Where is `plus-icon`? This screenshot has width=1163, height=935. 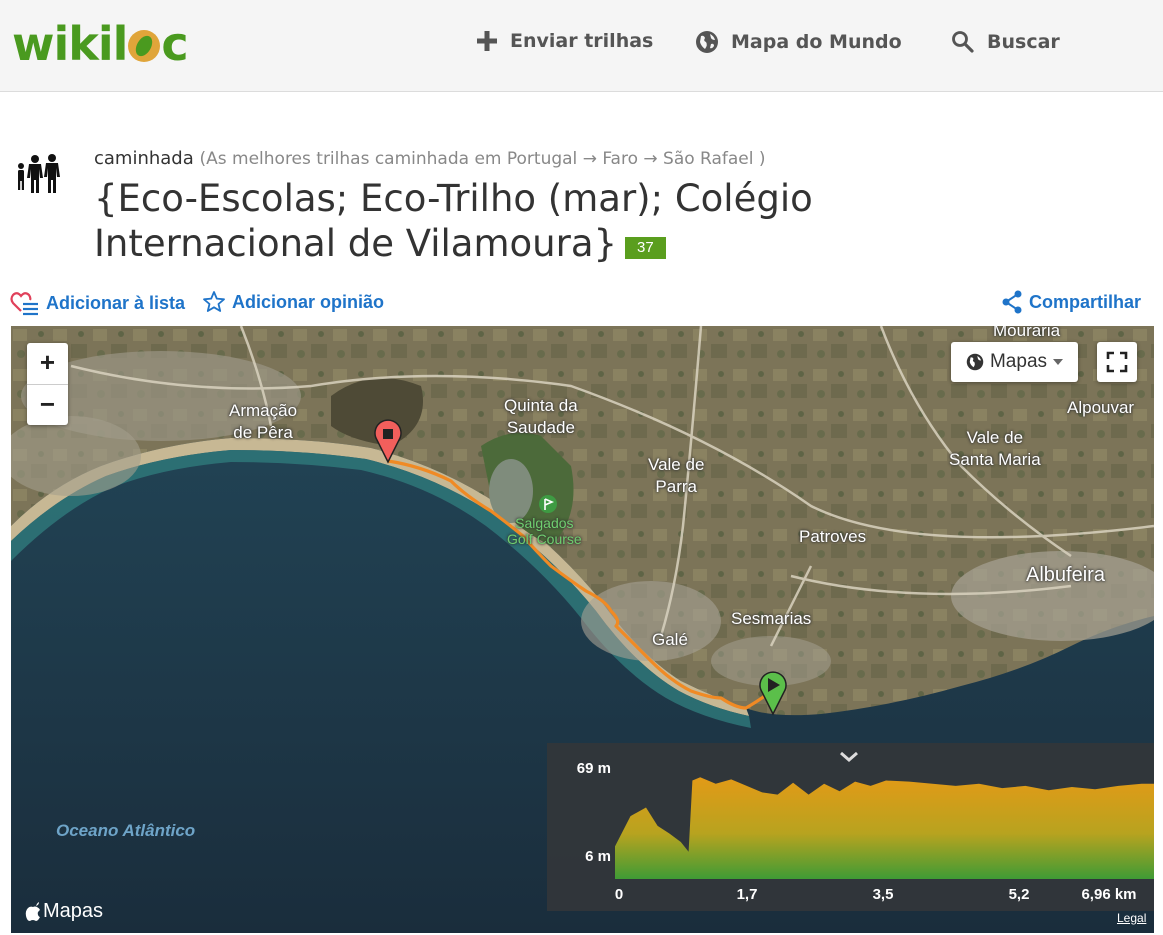 plus-icon is located at coordinates (487, 41).